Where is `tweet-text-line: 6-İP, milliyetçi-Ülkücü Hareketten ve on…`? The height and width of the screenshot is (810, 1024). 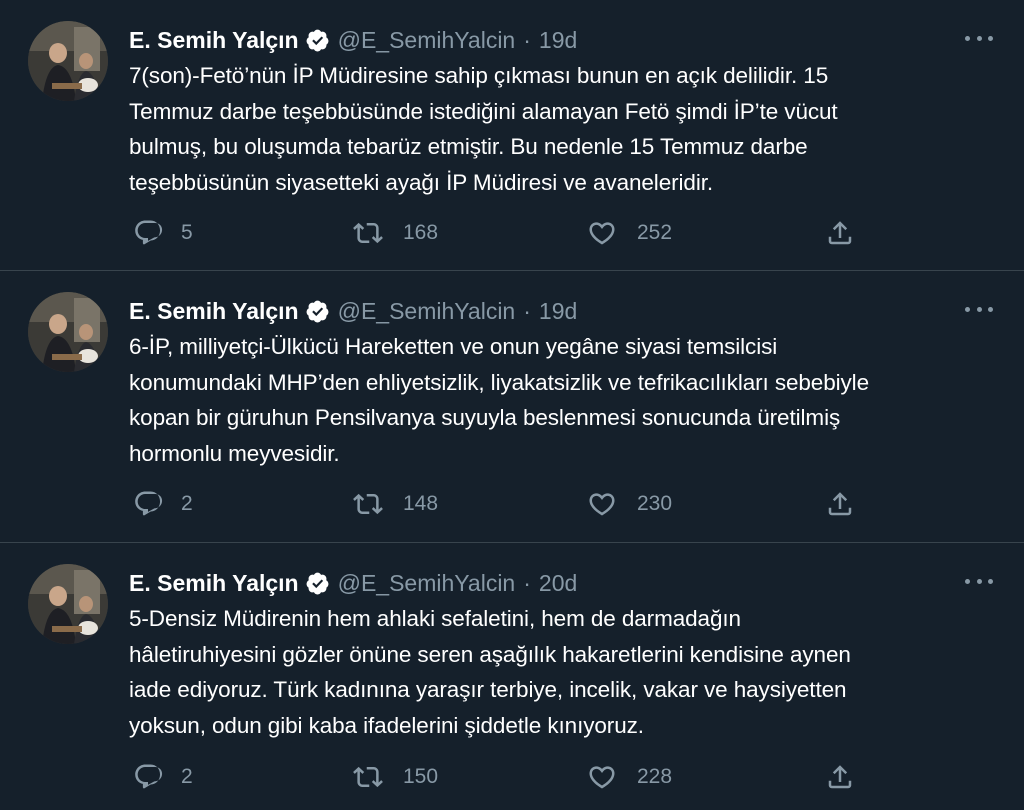 tweet-text-line: 6-İP, milliyetçi-Ülkücü Hareketten ve on… is located at coordinates (453, 346).